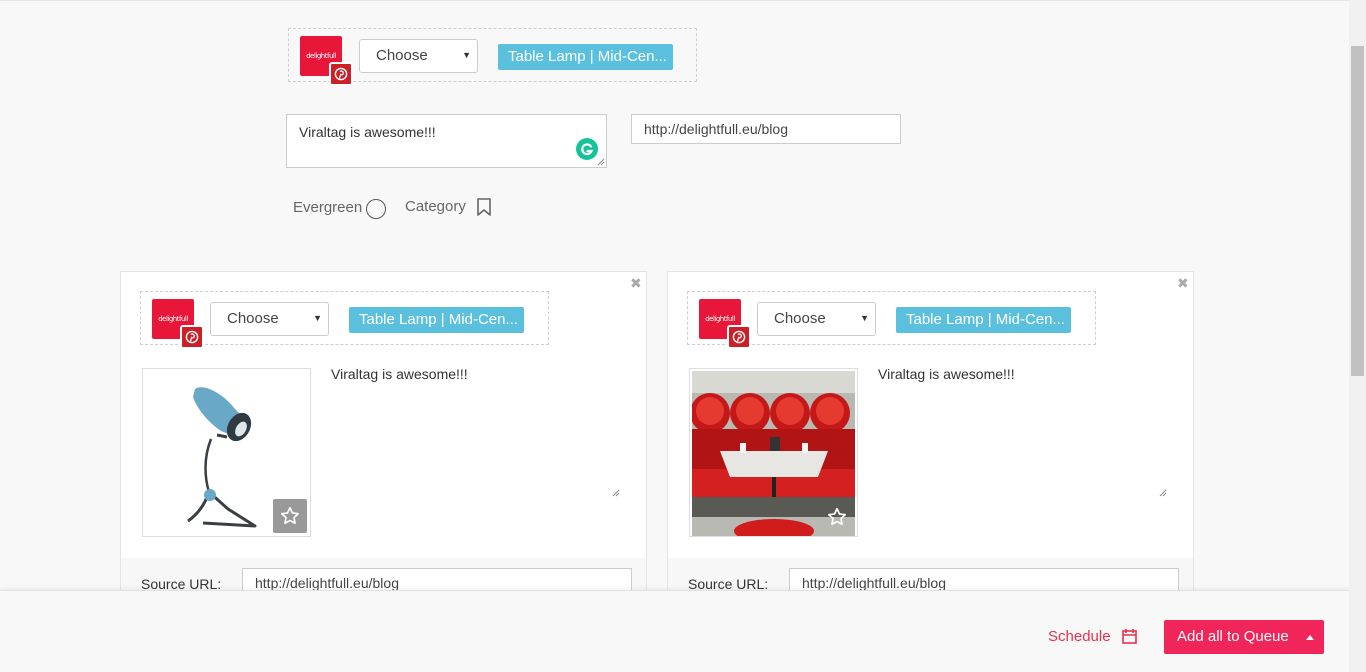  I want to click on page-scrollbar, so click(1357, 336).